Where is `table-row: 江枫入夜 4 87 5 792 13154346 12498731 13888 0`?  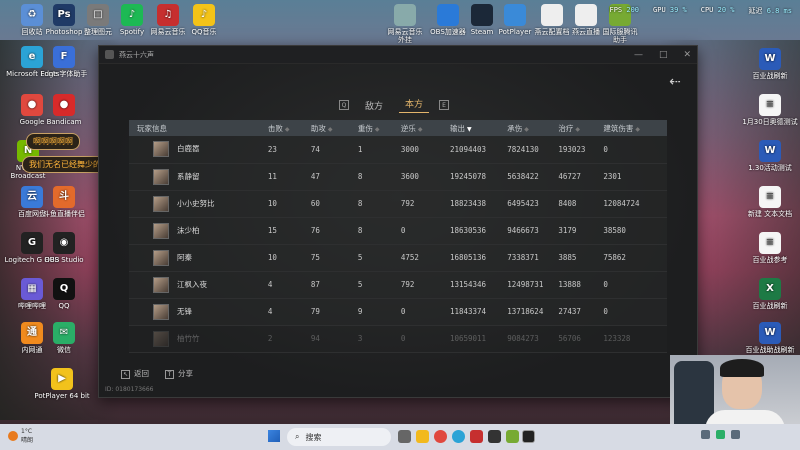
table-row: 江枫入夜 4 87 5 792 13154346 12498731 13888 0 is located at coordinates (398, 285).